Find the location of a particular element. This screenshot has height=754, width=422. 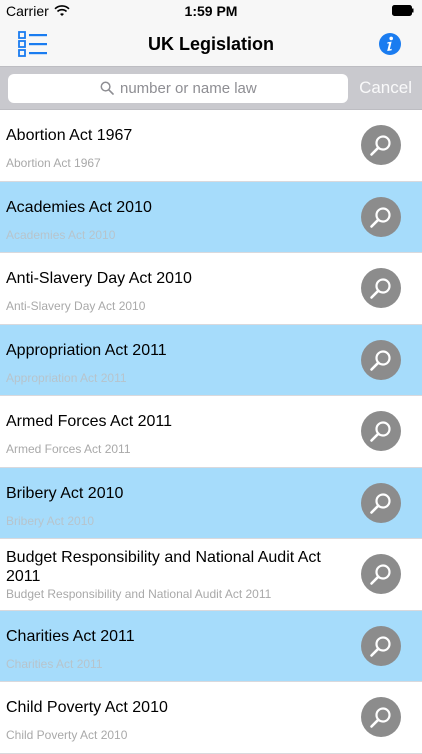

law-title: Appropriation Act 2011 is located at coordinates (86, 350).